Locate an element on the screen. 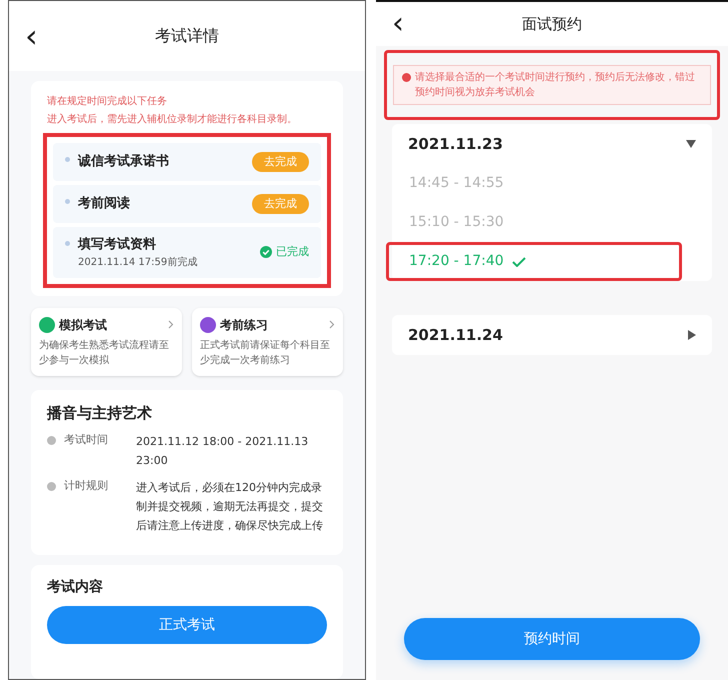 The image size is (728, 680). shortcut-card: 模拟考试 为确保考生熟悉考试流程请至少参与一次模拟 is located at coordinates (106, 342).